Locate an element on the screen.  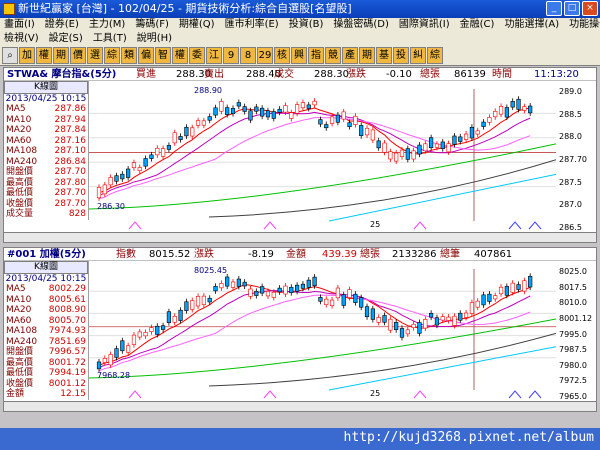
scale-tick: 288.0 is located at coordinates (570, 137).